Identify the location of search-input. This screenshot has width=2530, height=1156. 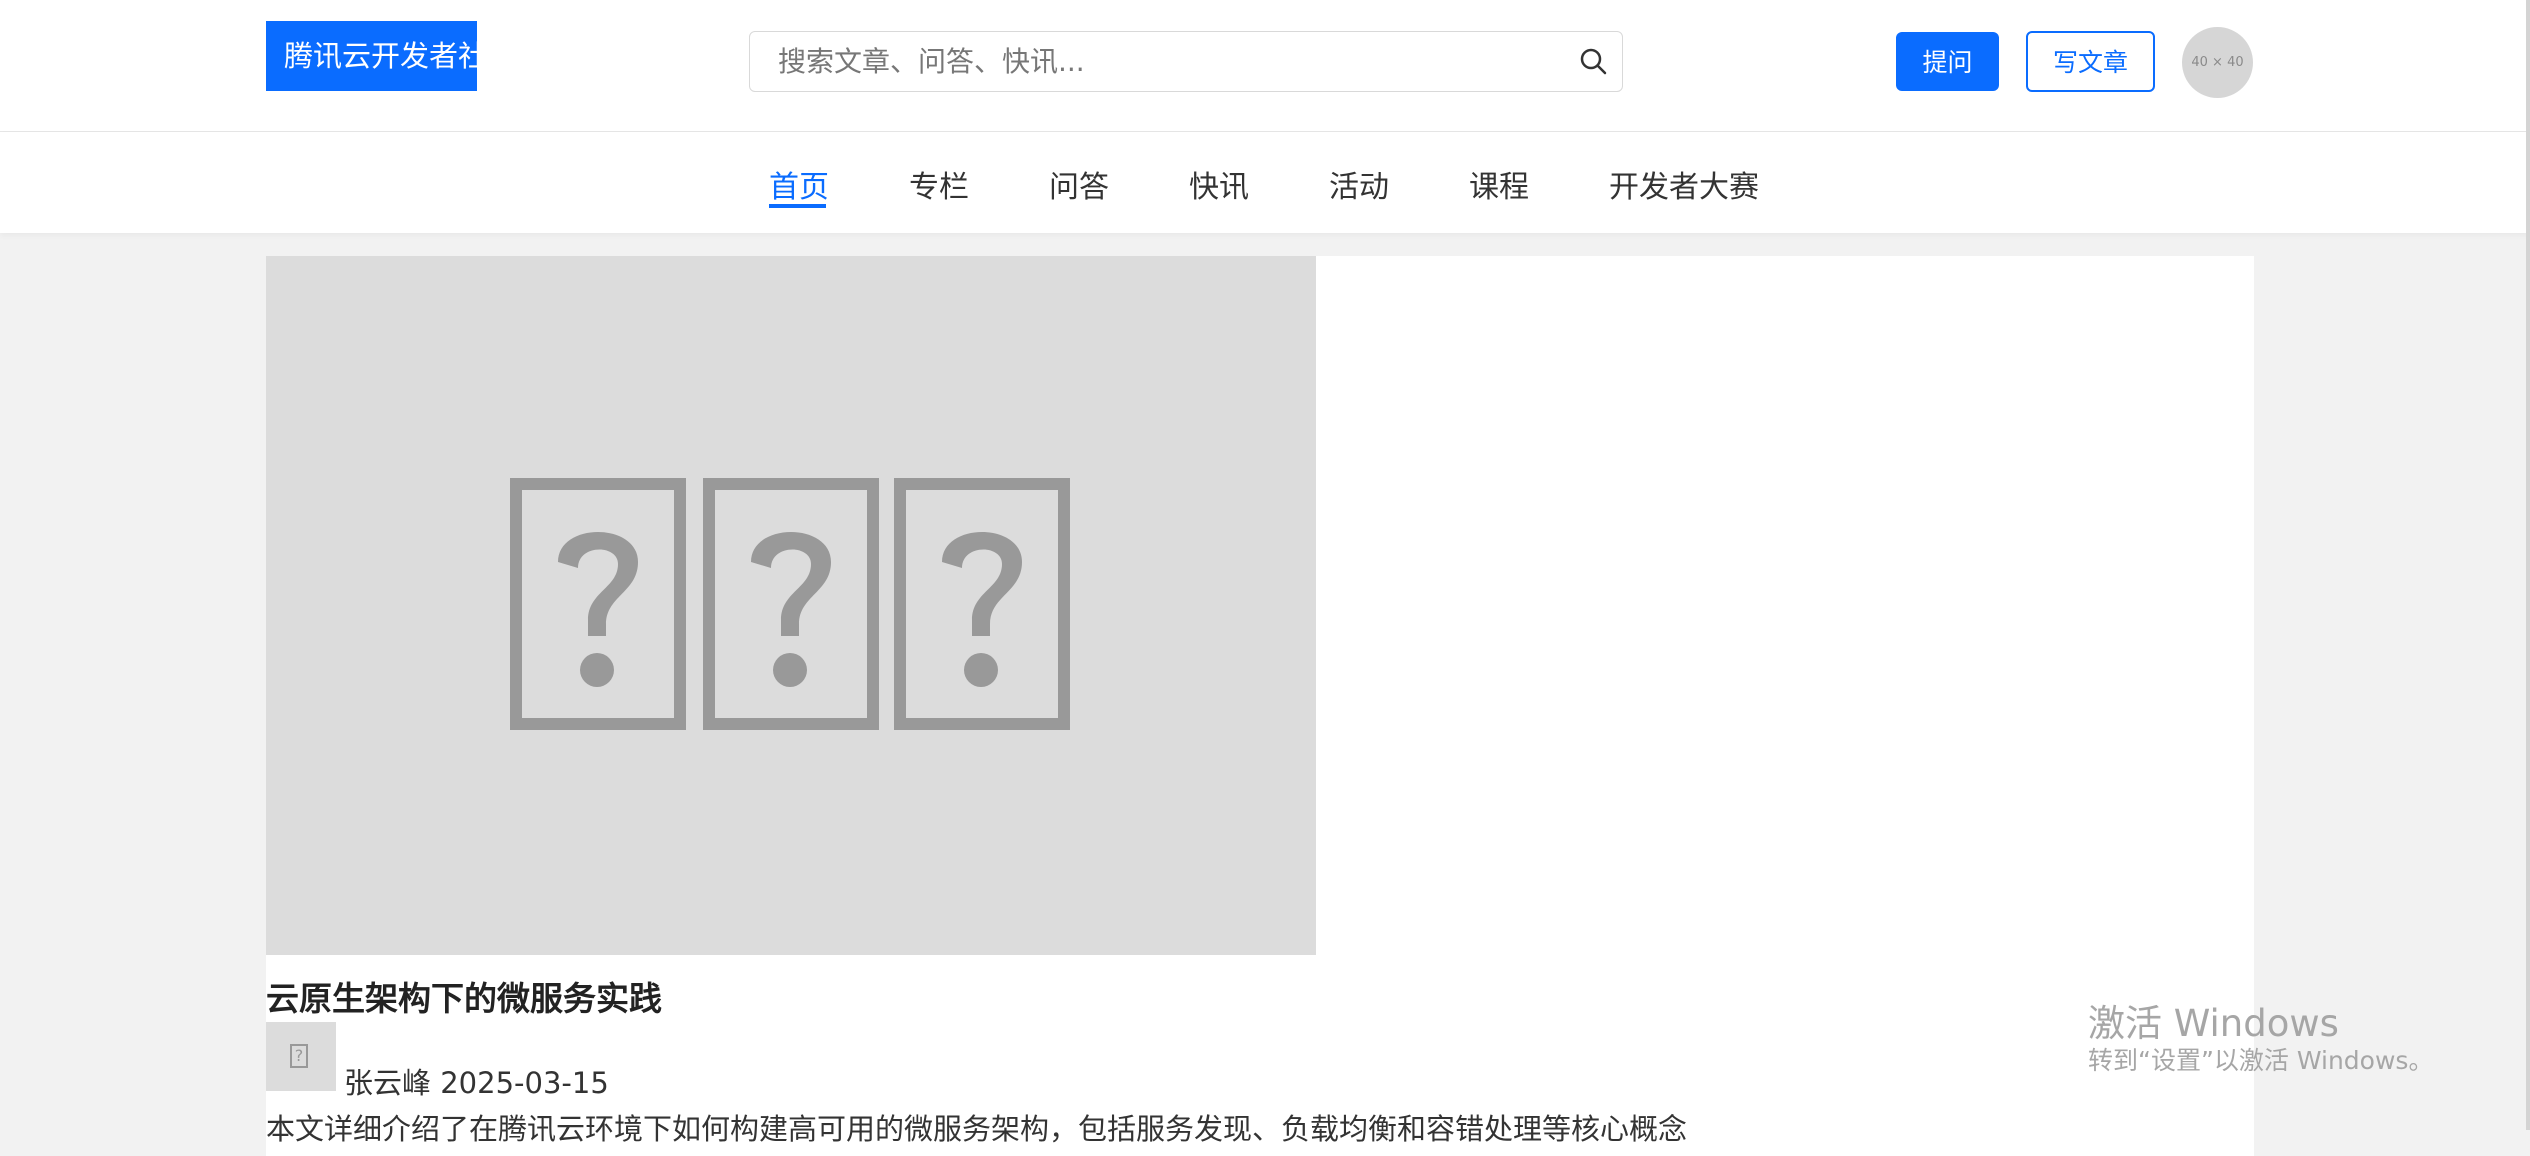
(1145, 61).